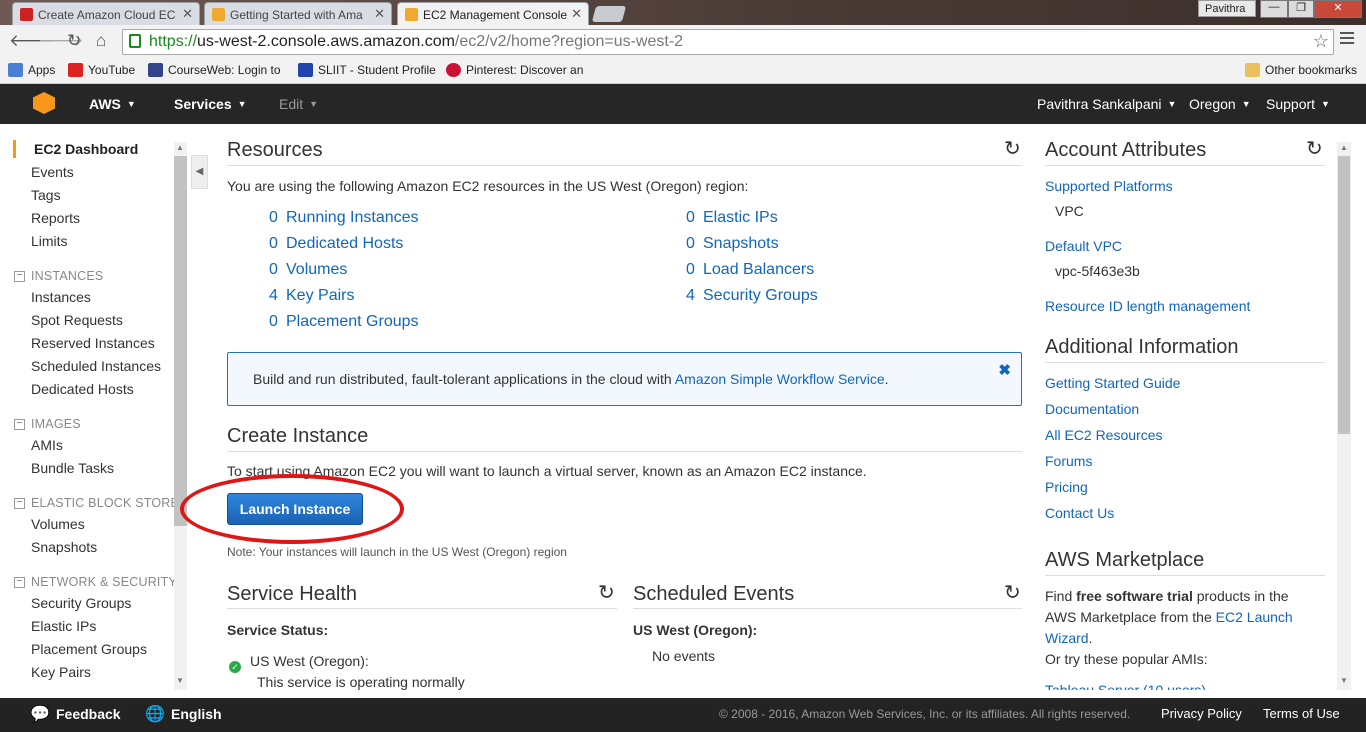  Describe the element at coordinates (86, 149) in the screenshot. I see `sidebar-item-ec2-dashboard: EC2 Dashboard` at that location.